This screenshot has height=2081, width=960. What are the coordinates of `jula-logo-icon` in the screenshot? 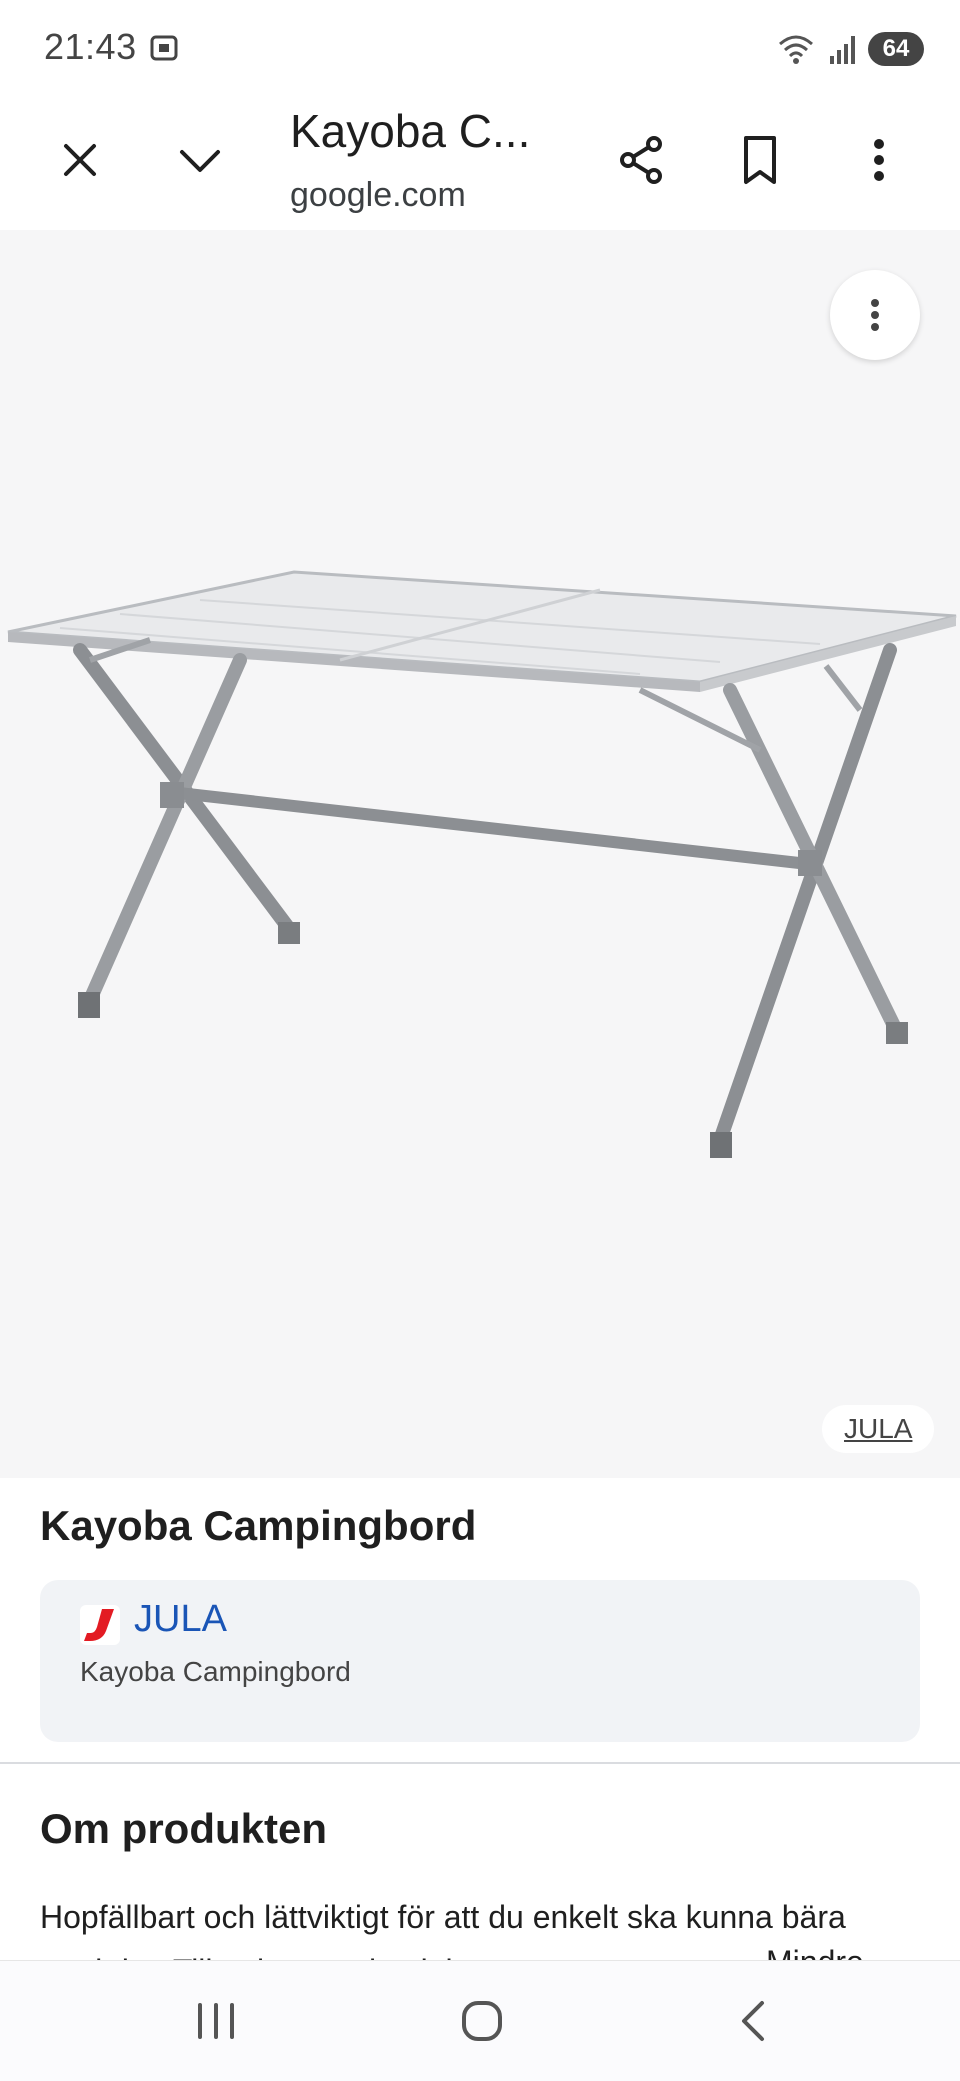 It's located at (100, 1625).